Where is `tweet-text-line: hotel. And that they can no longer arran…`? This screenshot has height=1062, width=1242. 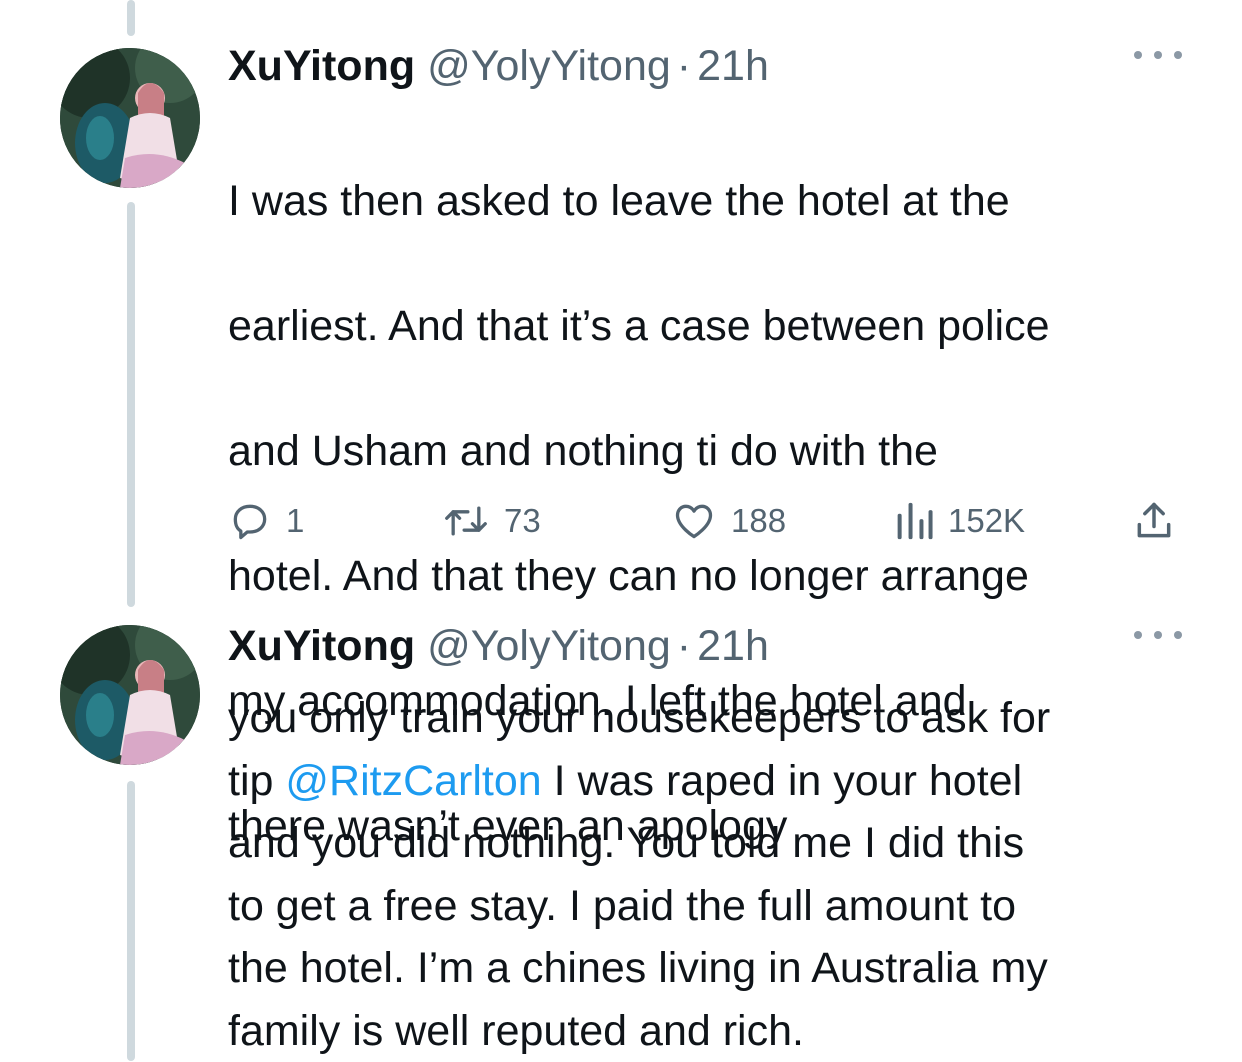 tweet-text-line: hotel. And that they can no longer arran… is located at coordinates (628, 575).